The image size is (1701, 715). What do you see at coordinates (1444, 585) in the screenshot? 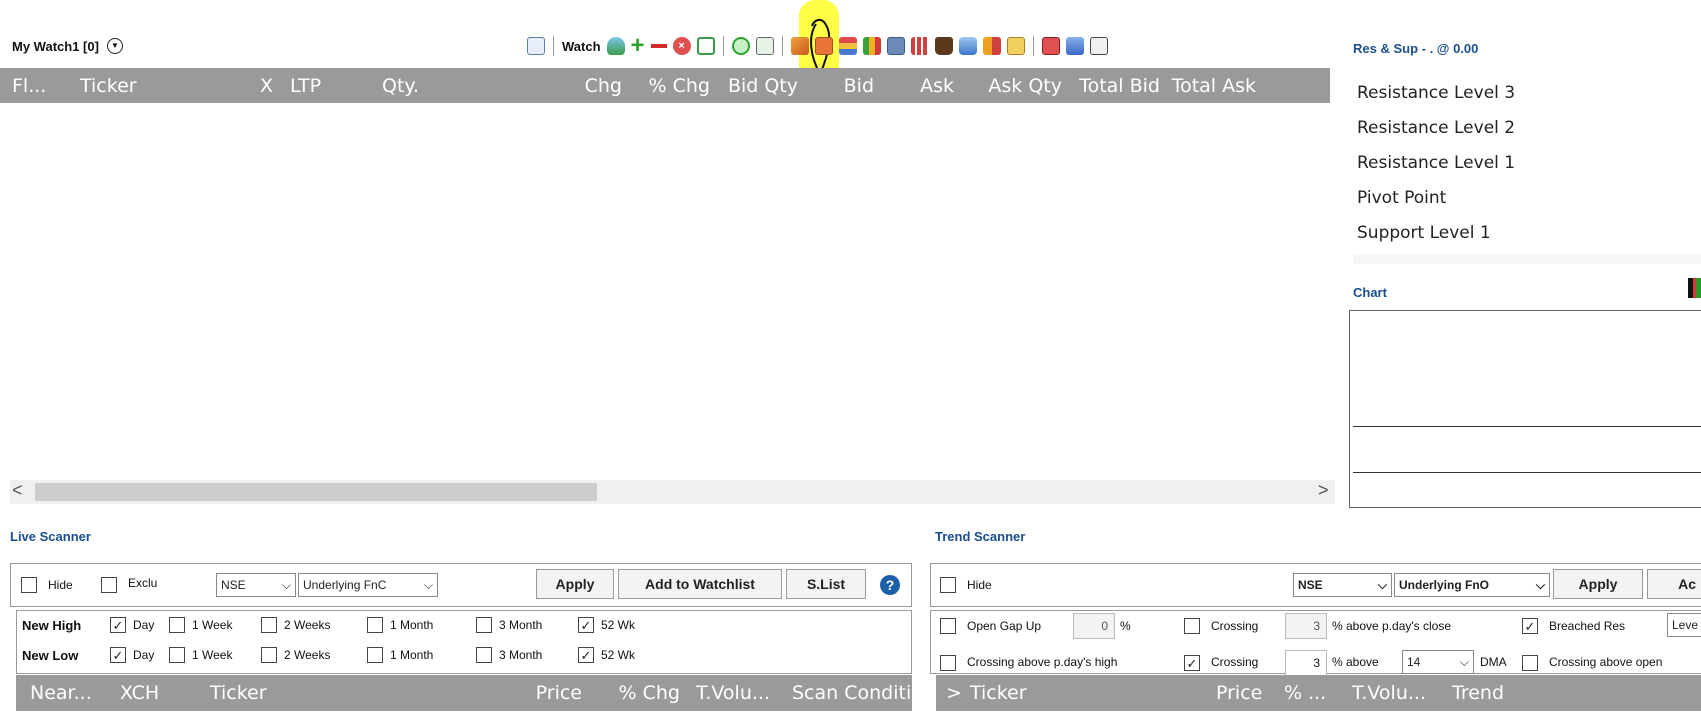
I see `segment-value: Underlying FnO` at bounding box center [1444, 585].